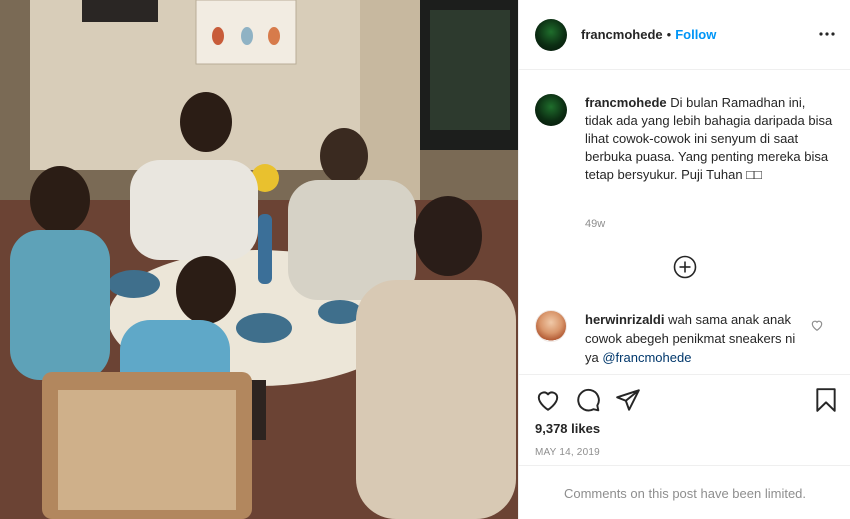 This screenshot has height=519, width=850. What do you see at coordinates (628, 400) in the screenshot?
I see `share-icon` at bounding box center [628, 400].